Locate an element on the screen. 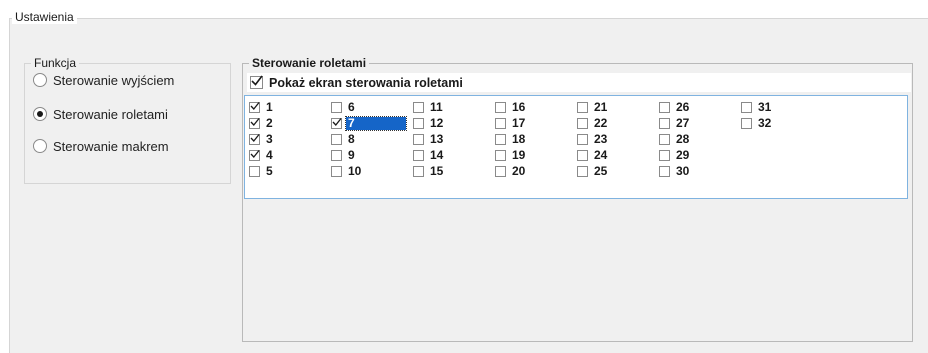 Image resolution: width=928 pixels, height=353 pixels. function-title: Funkcja is located at coordinates (55, 63).